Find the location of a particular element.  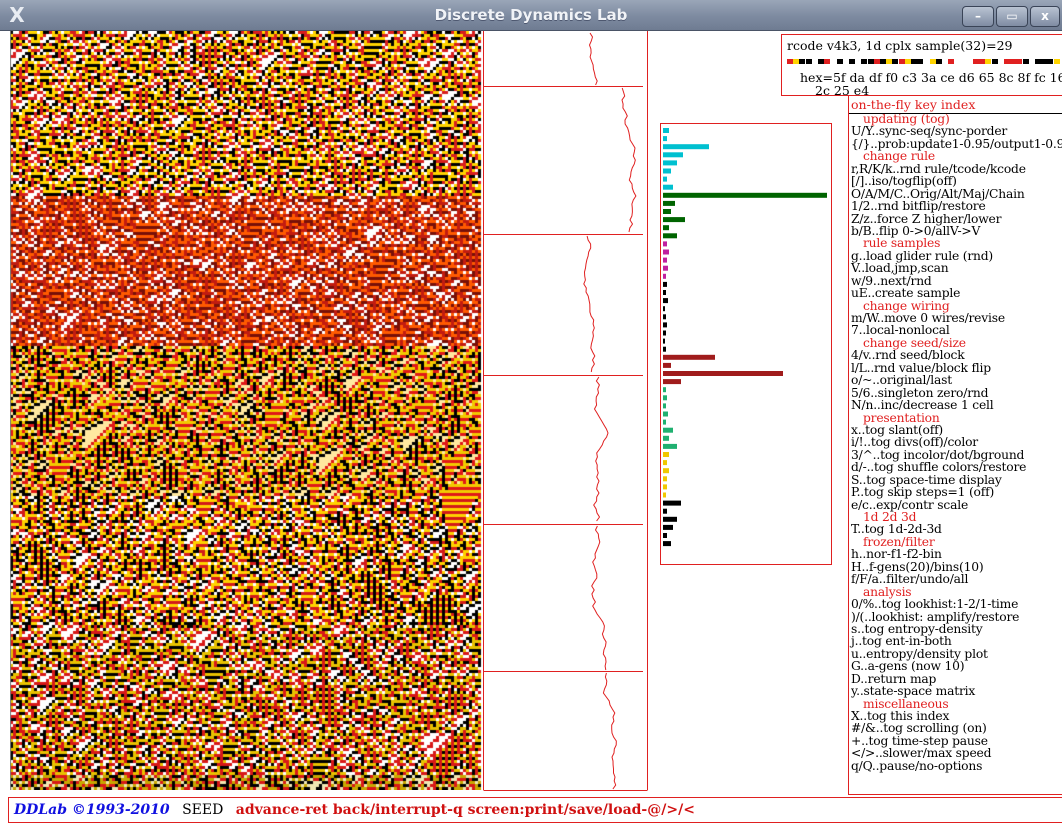

key-index-item: V..load,jmp,scan is located at coordinates (900, 268).